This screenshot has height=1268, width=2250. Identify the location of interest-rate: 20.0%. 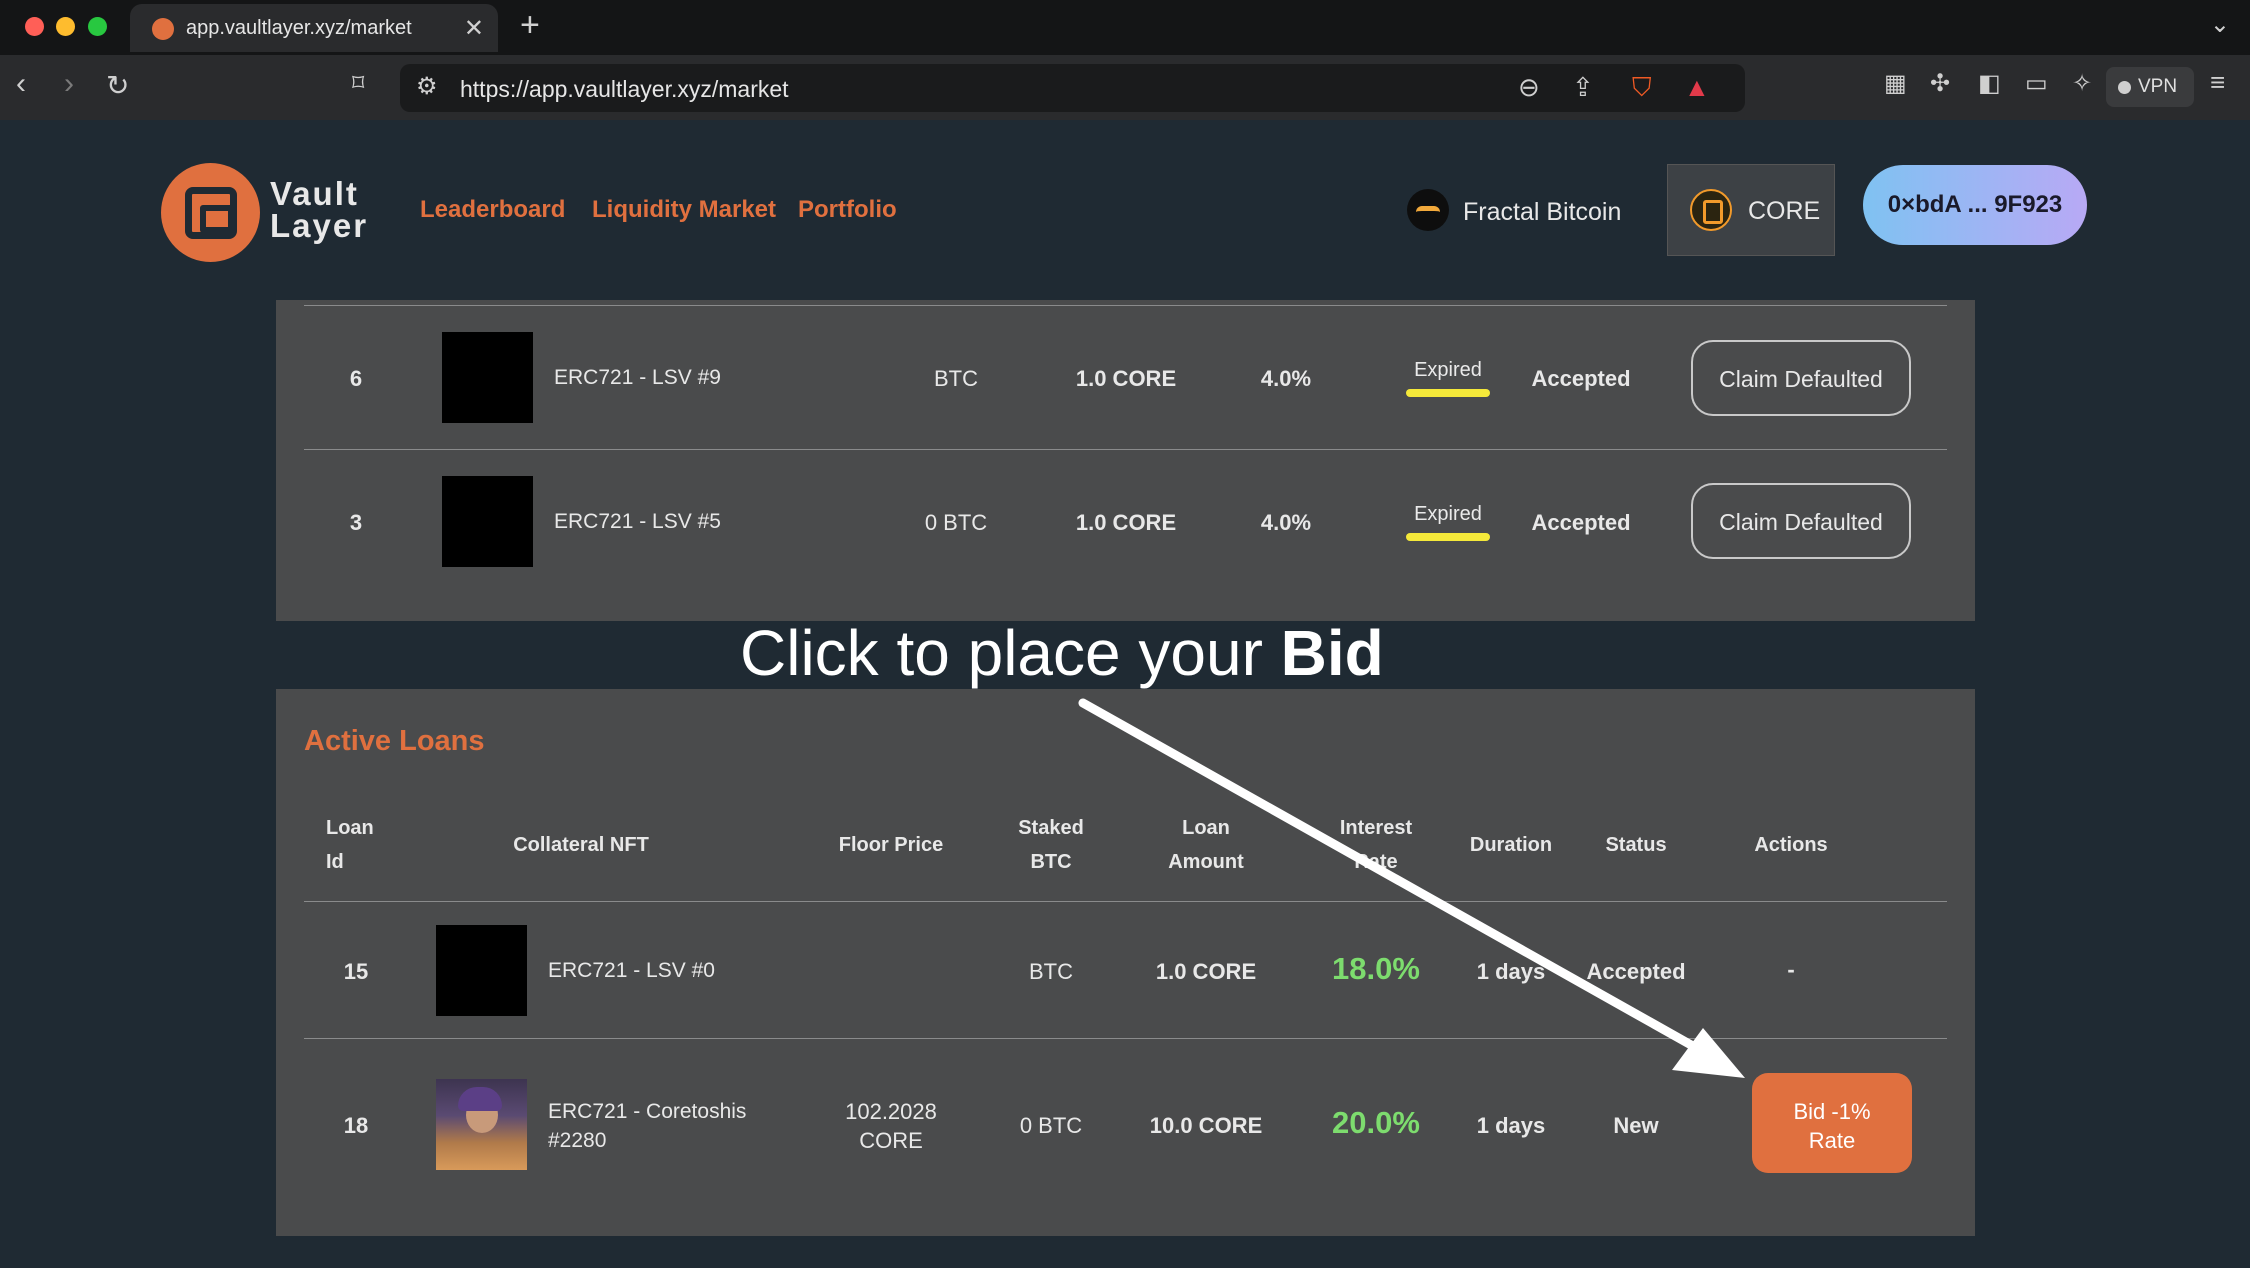
(1376, 1122).